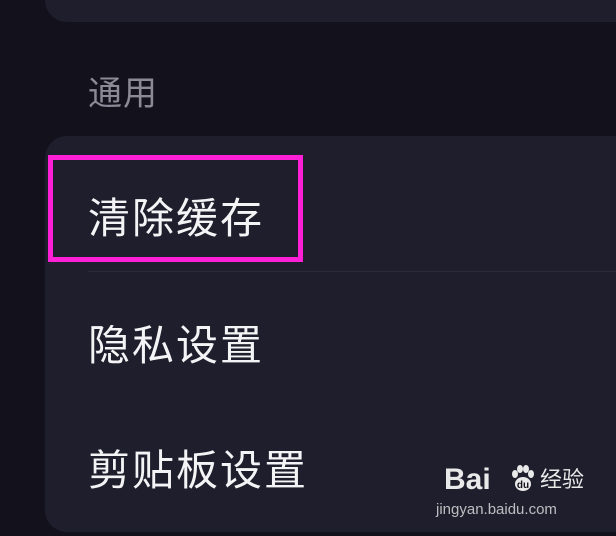 The image size is (616, 536). I want to click on baidu-jingyan-watermark: Bai du 经验 jingyan.baidu.com, so click(516, 492).